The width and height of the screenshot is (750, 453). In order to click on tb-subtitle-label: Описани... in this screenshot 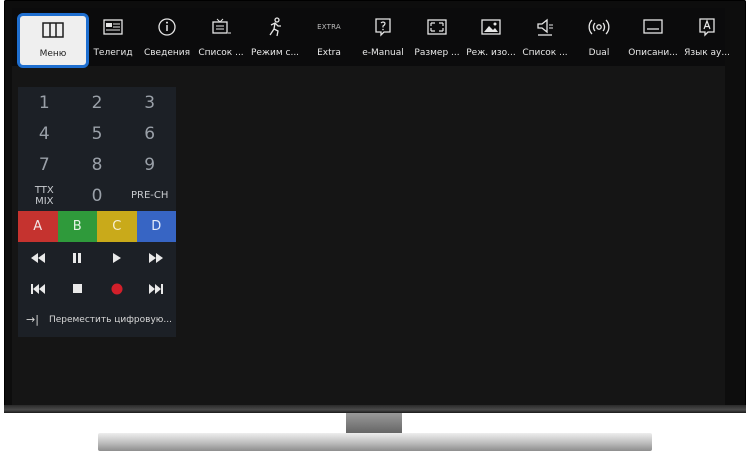, I will do `click(653, 53)`.